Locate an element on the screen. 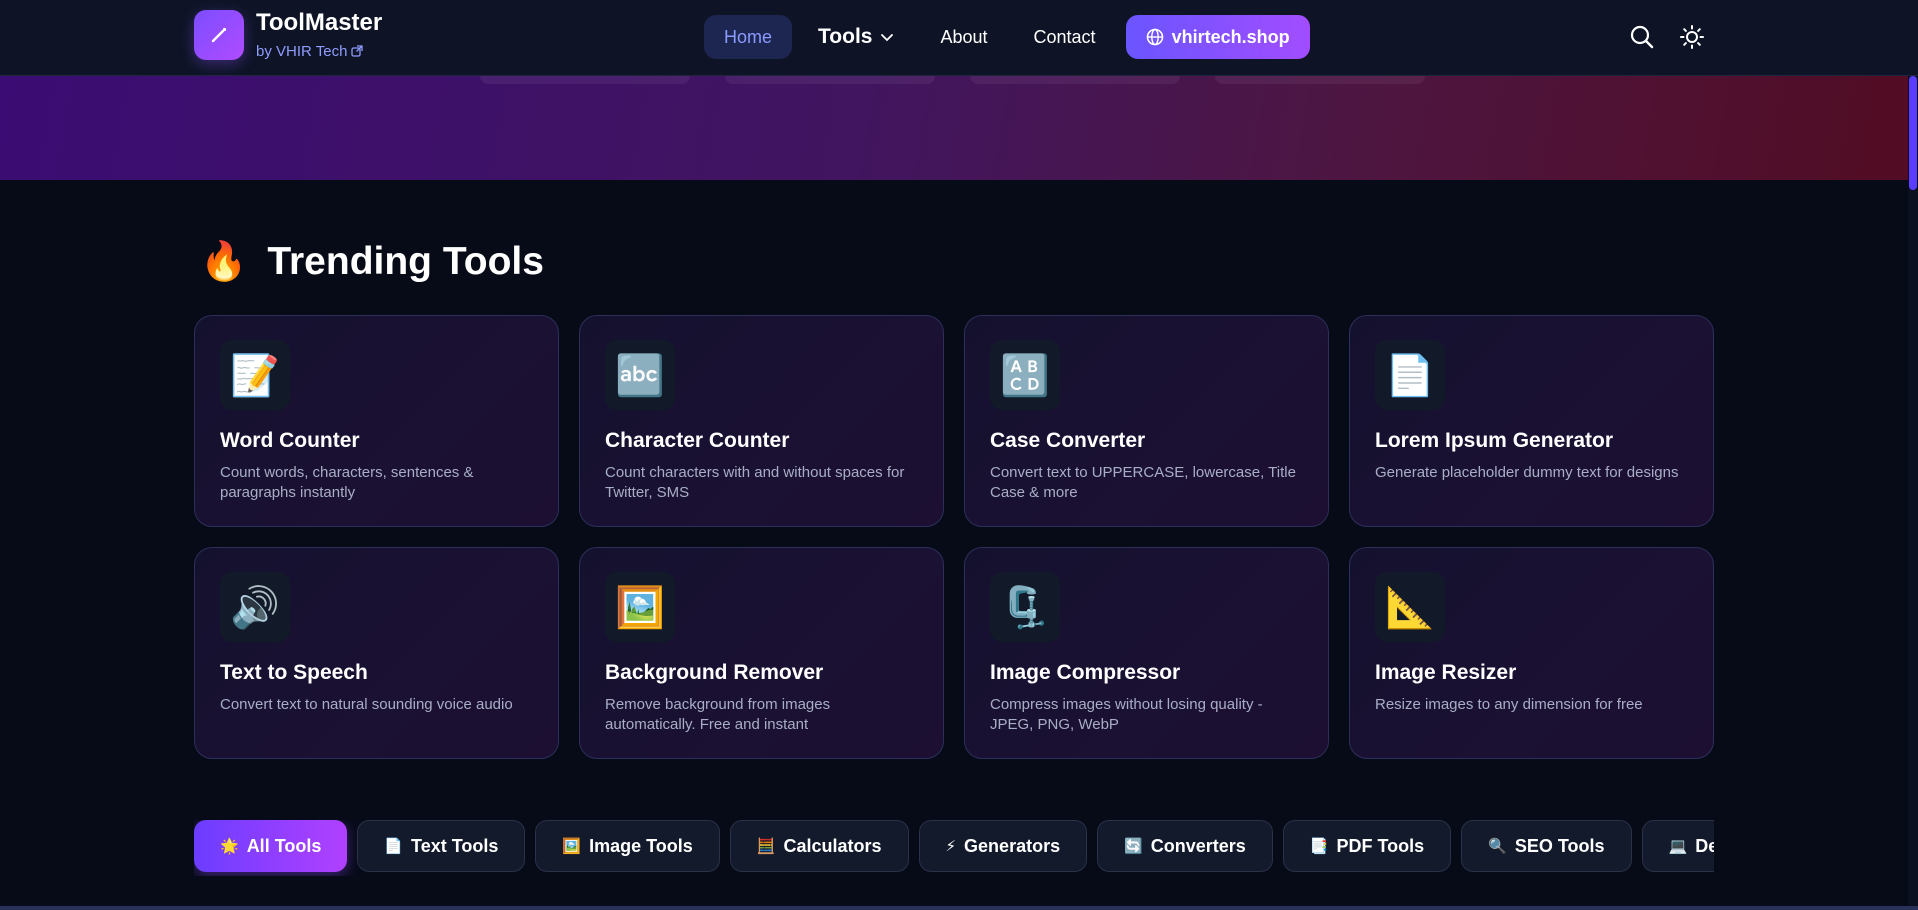  clamp-icon: 🗜️ is located at coordinates (1025, 607).